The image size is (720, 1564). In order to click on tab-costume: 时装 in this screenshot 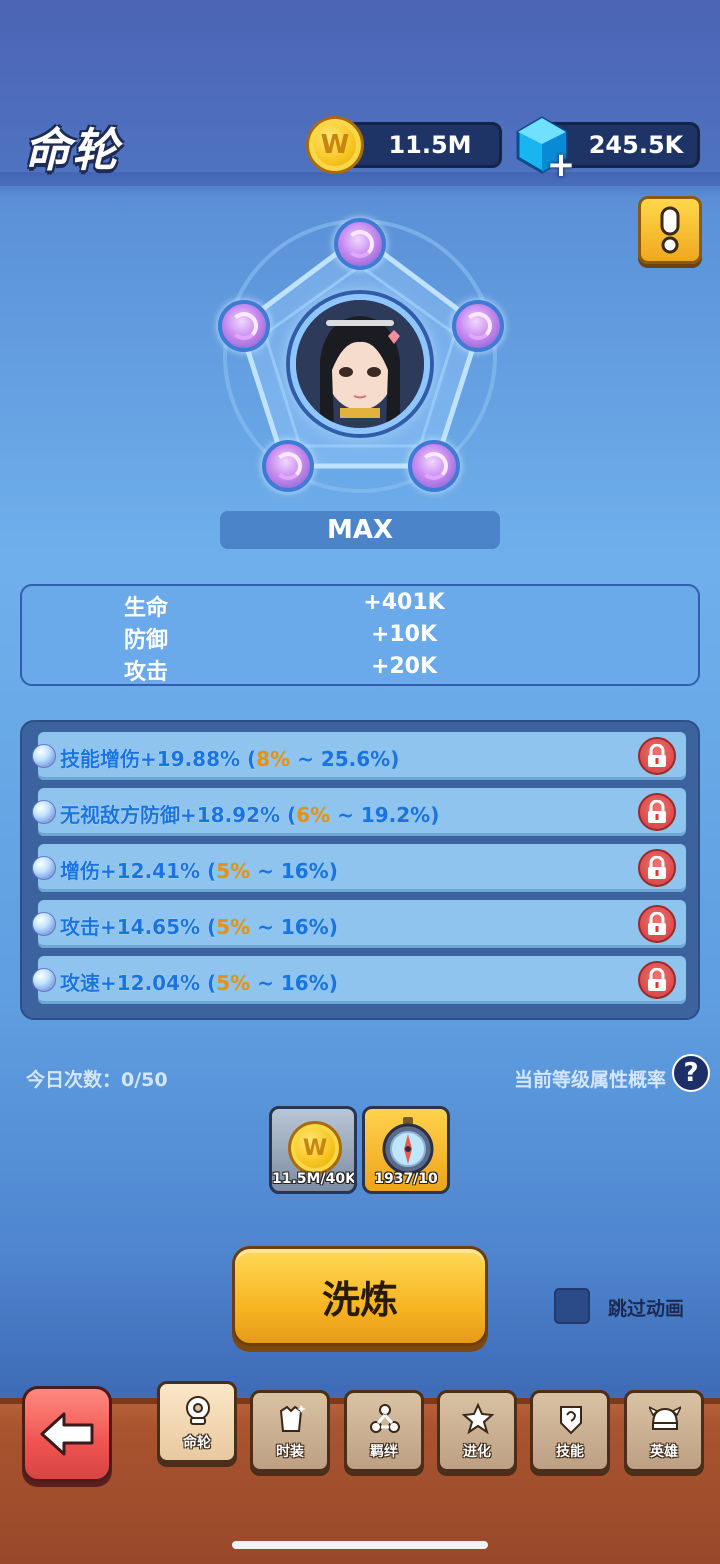, I will do `click(290, 1431)`.